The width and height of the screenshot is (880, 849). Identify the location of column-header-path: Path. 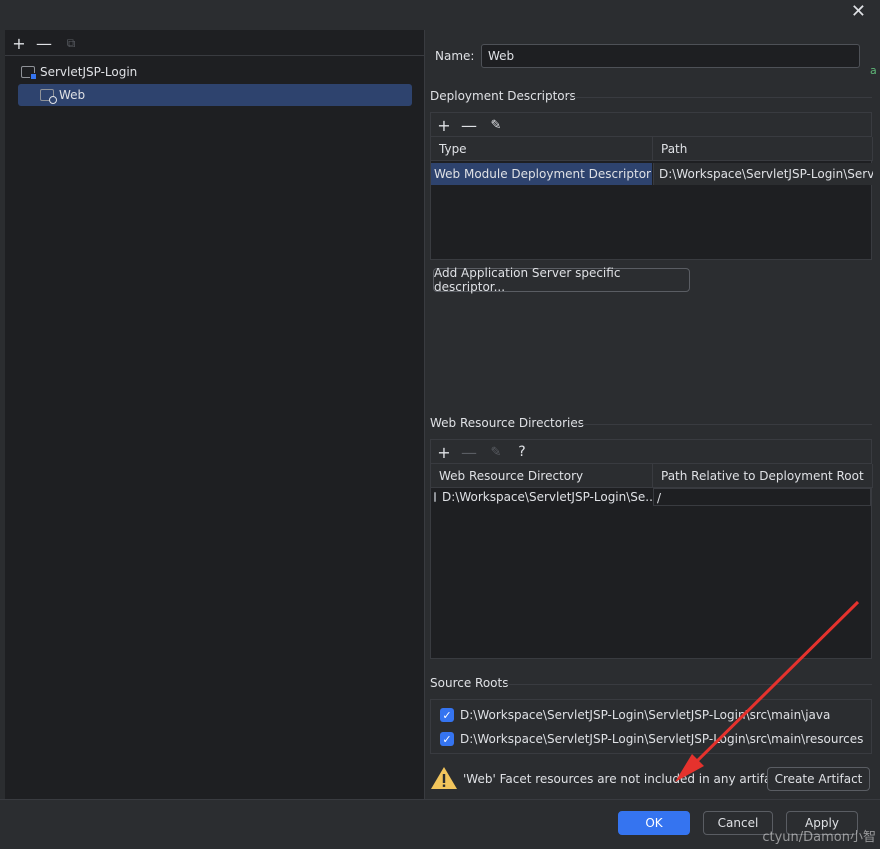
(763, 149).